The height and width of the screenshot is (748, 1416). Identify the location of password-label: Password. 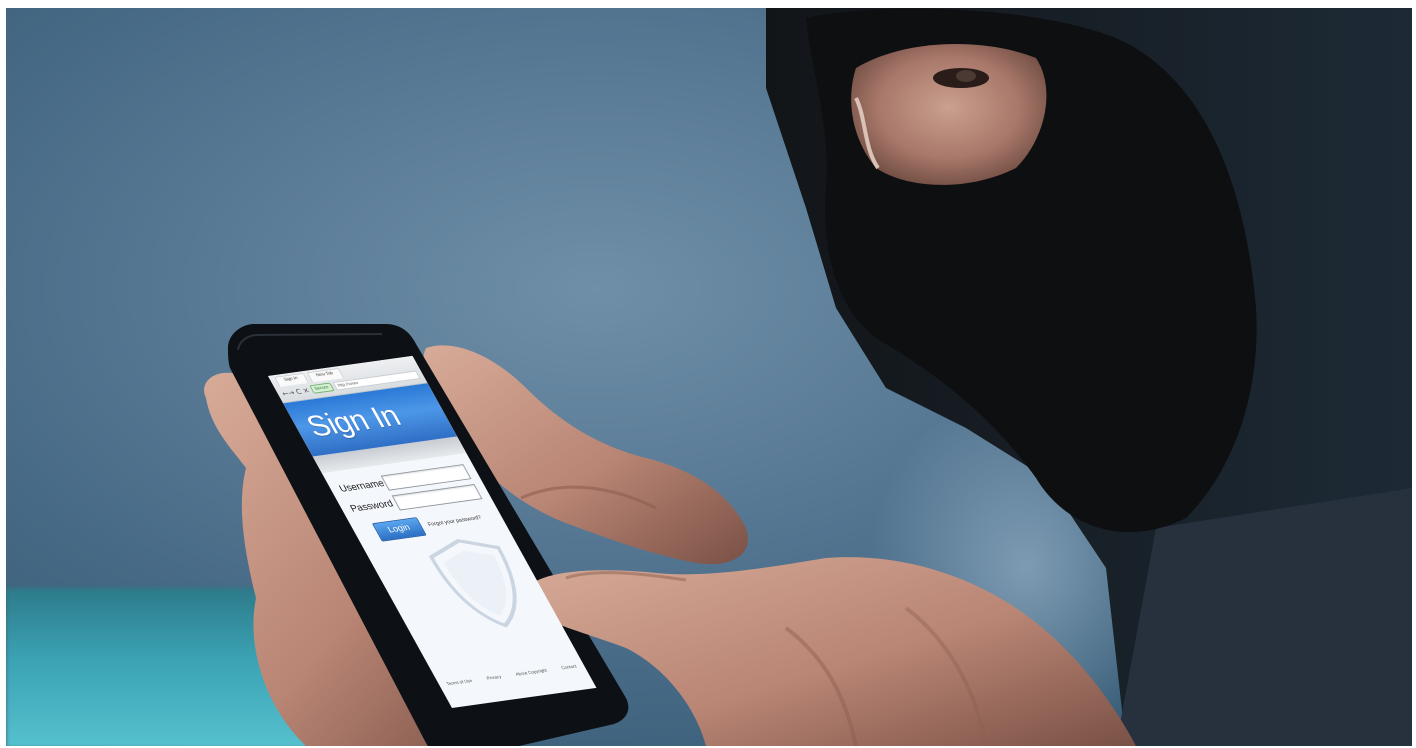
(372, 506).